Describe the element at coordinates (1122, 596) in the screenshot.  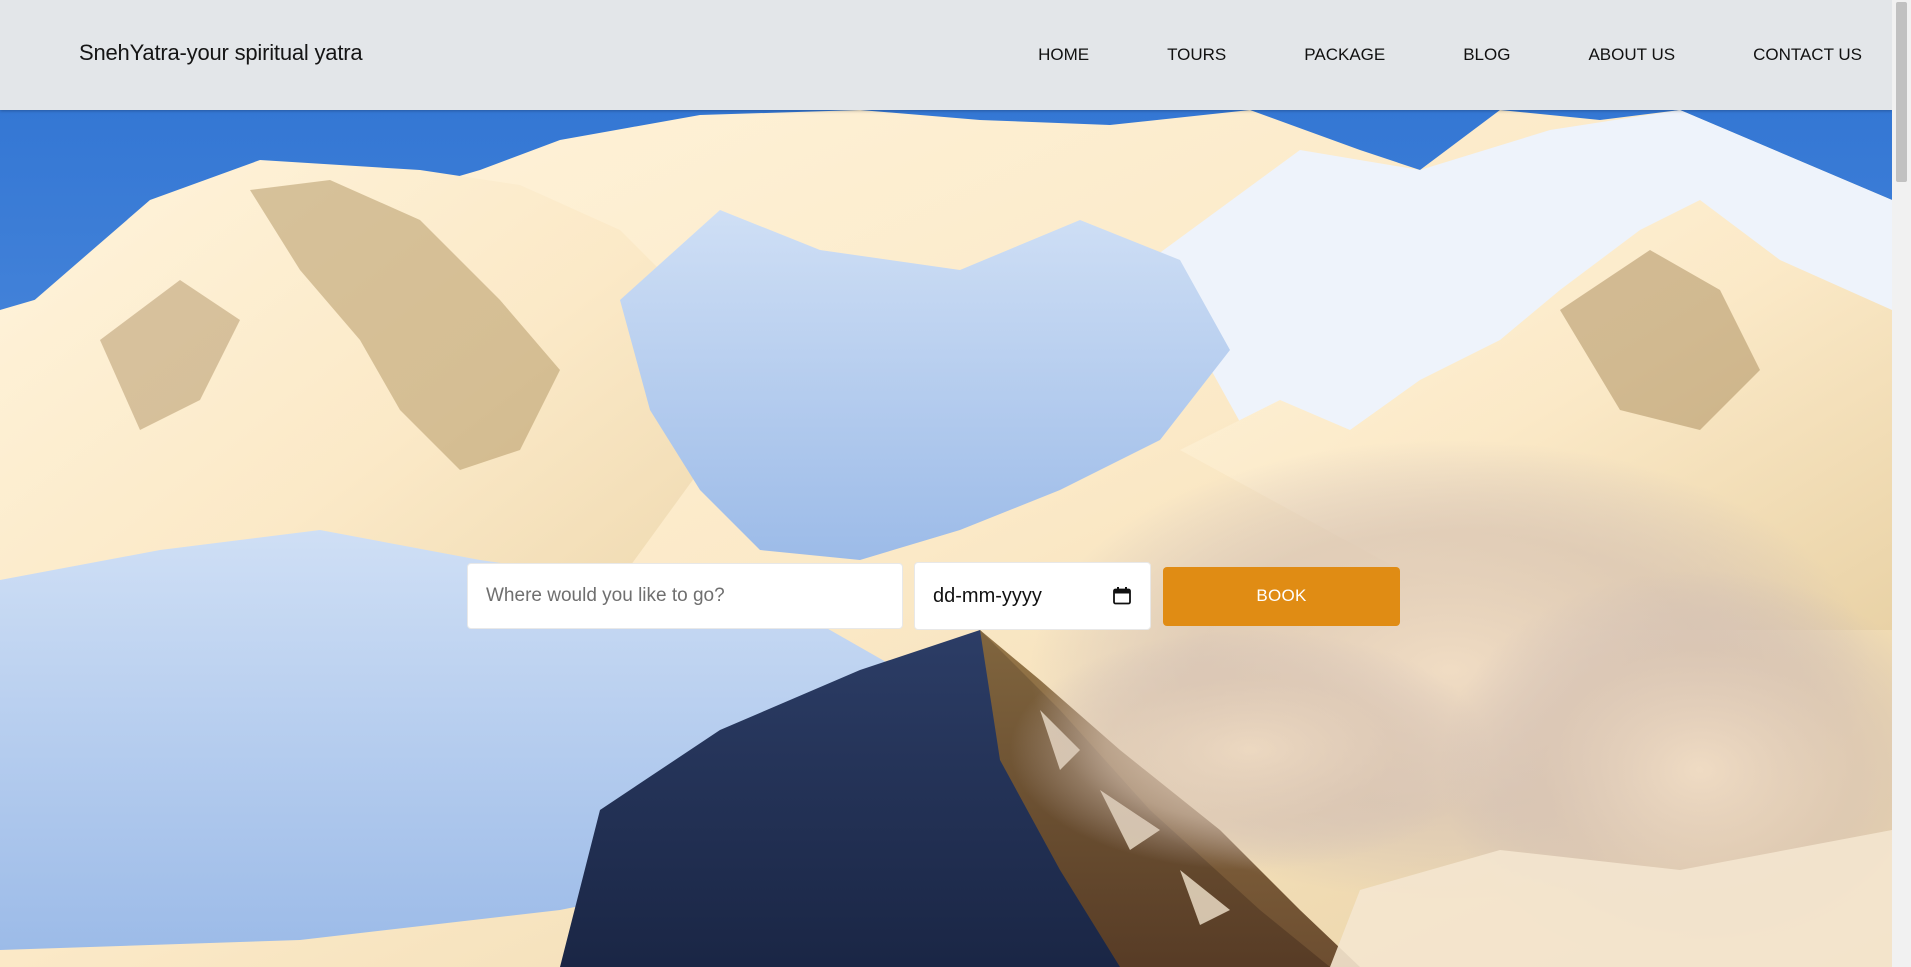
I see `calendar-icon` at that location.